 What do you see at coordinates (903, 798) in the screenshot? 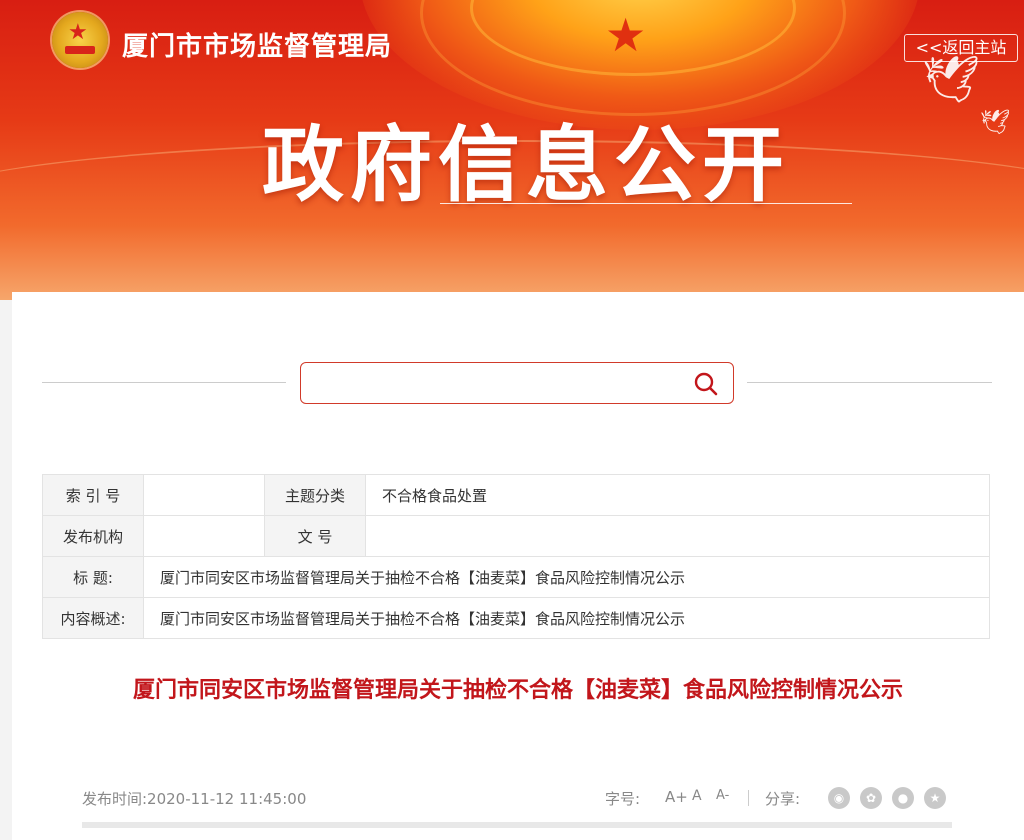
I see `qzone-icon: ●` at bounding box center [903, 798].